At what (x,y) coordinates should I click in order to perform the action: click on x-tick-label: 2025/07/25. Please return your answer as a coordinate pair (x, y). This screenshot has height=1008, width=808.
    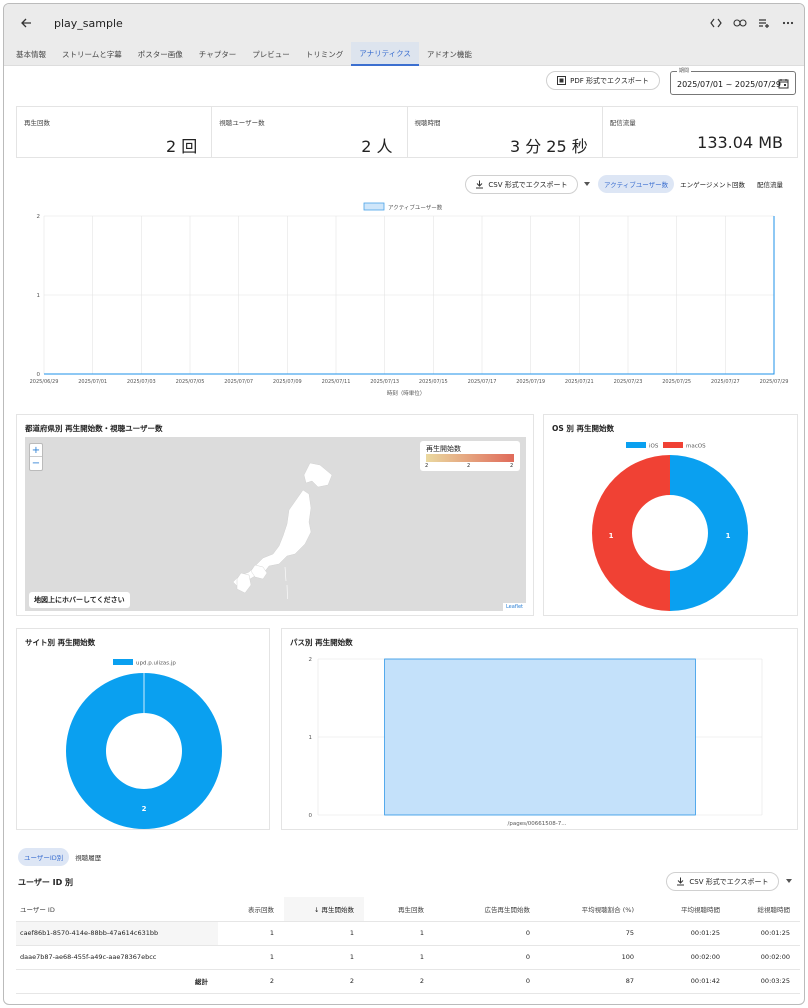
    Looking at the image, I should click on (676, 382).